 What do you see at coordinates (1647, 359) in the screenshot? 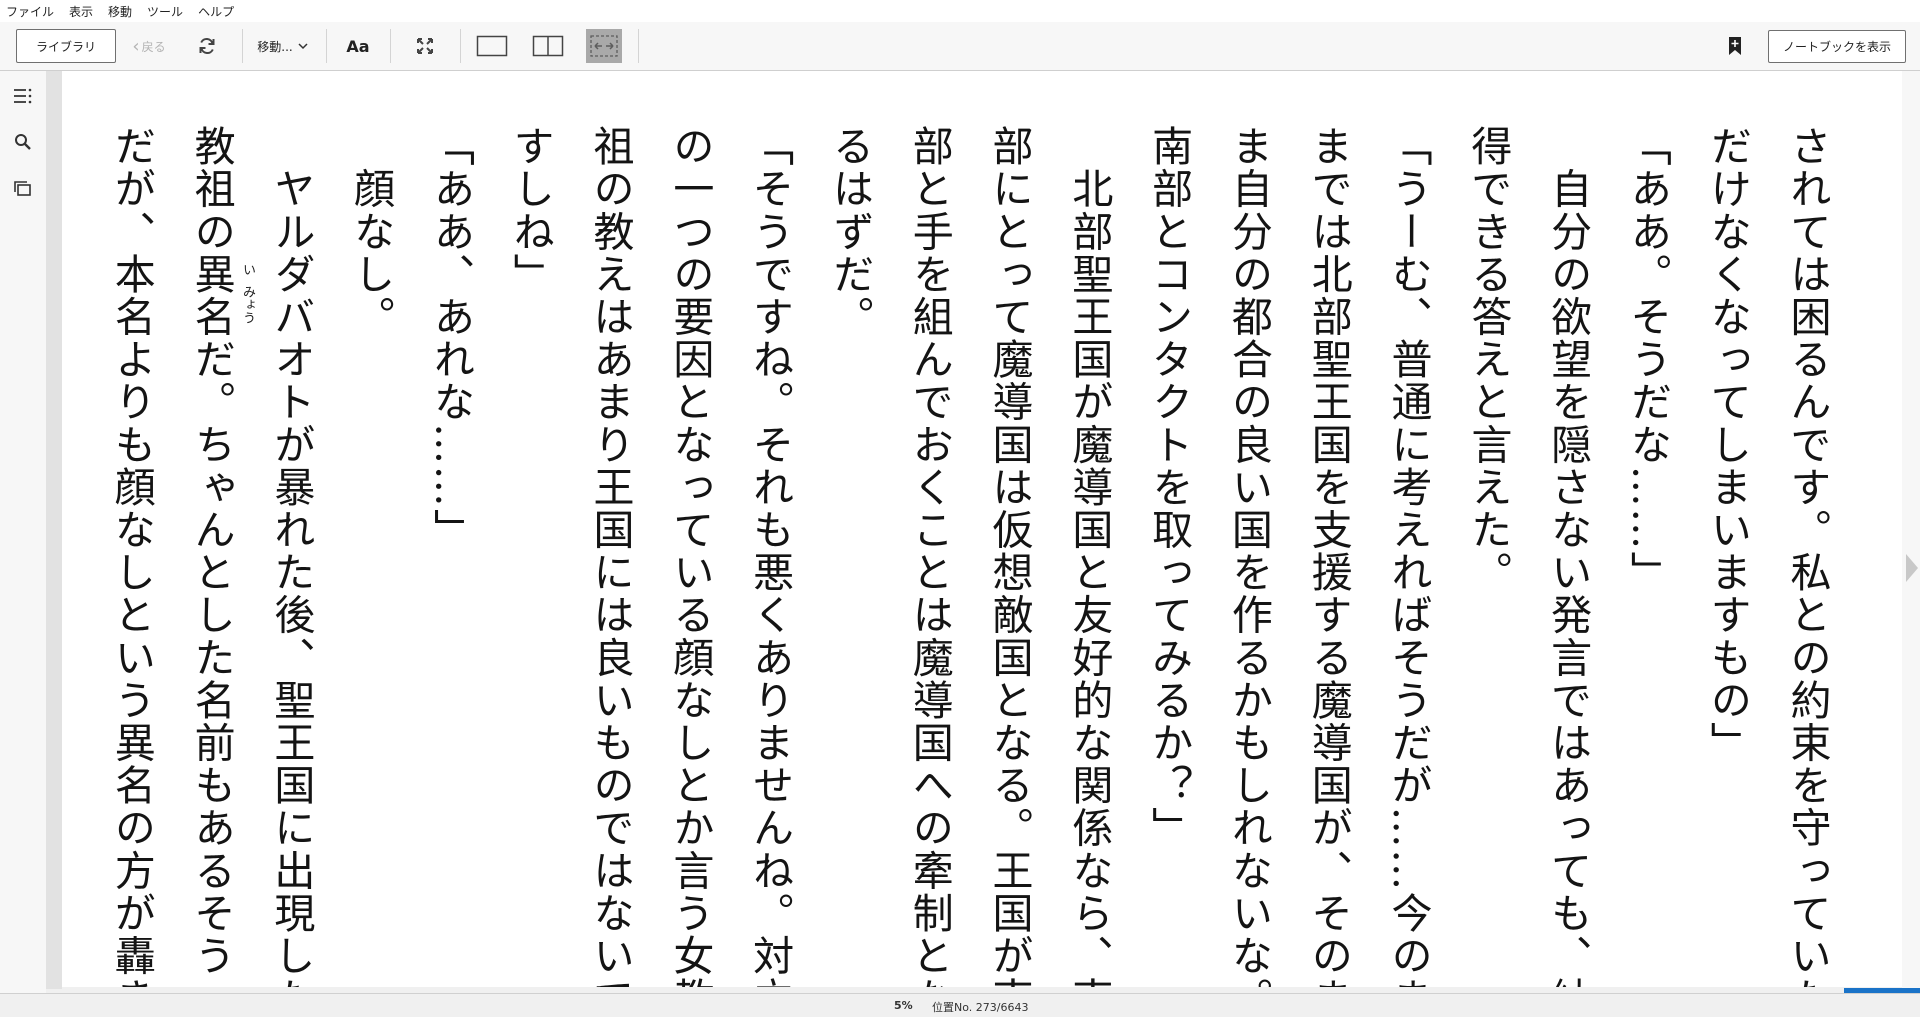
I see `text-line: 「ああ。そうだな……」` at bounding box center [1647, 359].